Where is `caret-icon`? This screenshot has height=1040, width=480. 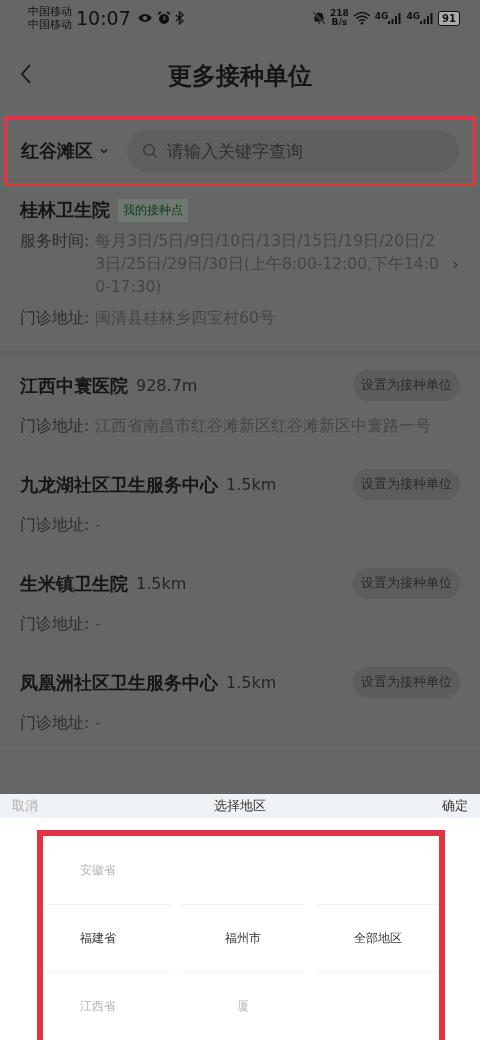 caret-icon is located at coordinates (104, 151).